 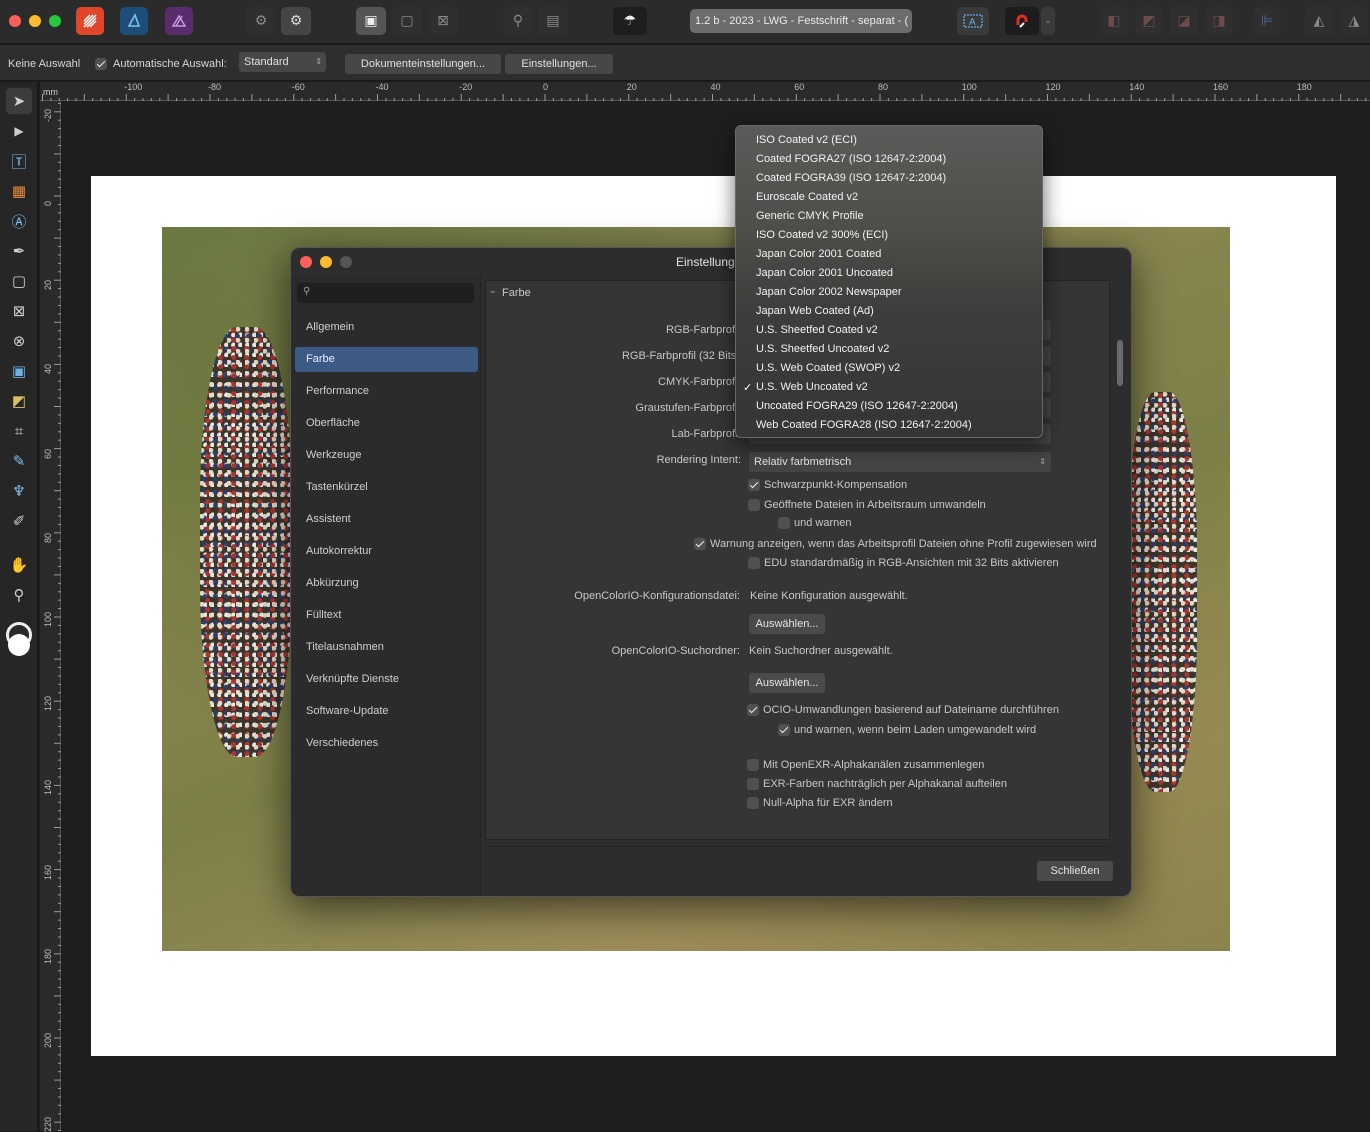 I want to click on sidebar-item-4: Werkzeuge, so click(x=386, y=455).